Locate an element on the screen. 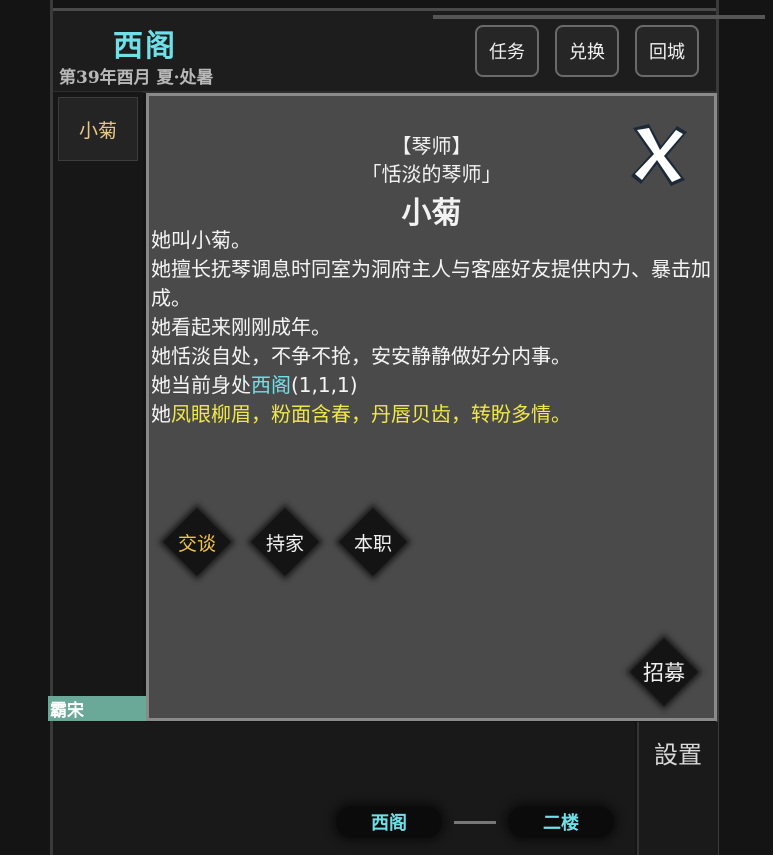  header-decor-line is located at coordinates (599, 17).